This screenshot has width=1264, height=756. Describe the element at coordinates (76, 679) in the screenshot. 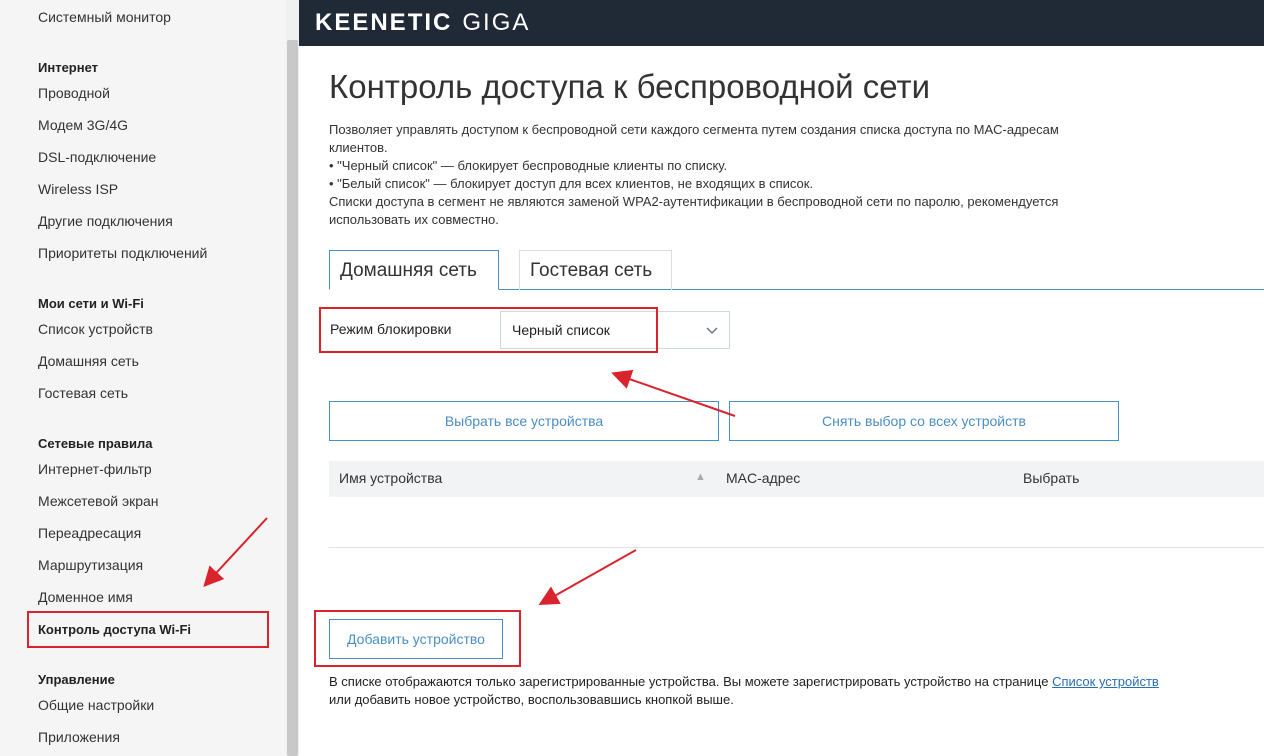

I see `sidebar-section-management: Управление` at that location.